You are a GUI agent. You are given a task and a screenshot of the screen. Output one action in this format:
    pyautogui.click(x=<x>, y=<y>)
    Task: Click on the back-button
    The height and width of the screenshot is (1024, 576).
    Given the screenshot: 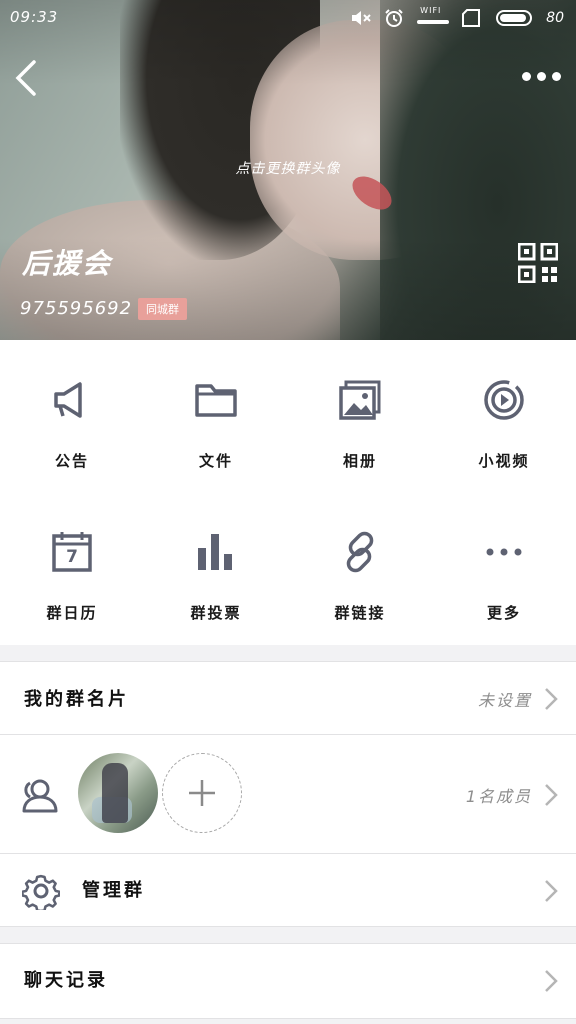 What is the action you would take?
    pyautogui.click(x=27, y=78)
    